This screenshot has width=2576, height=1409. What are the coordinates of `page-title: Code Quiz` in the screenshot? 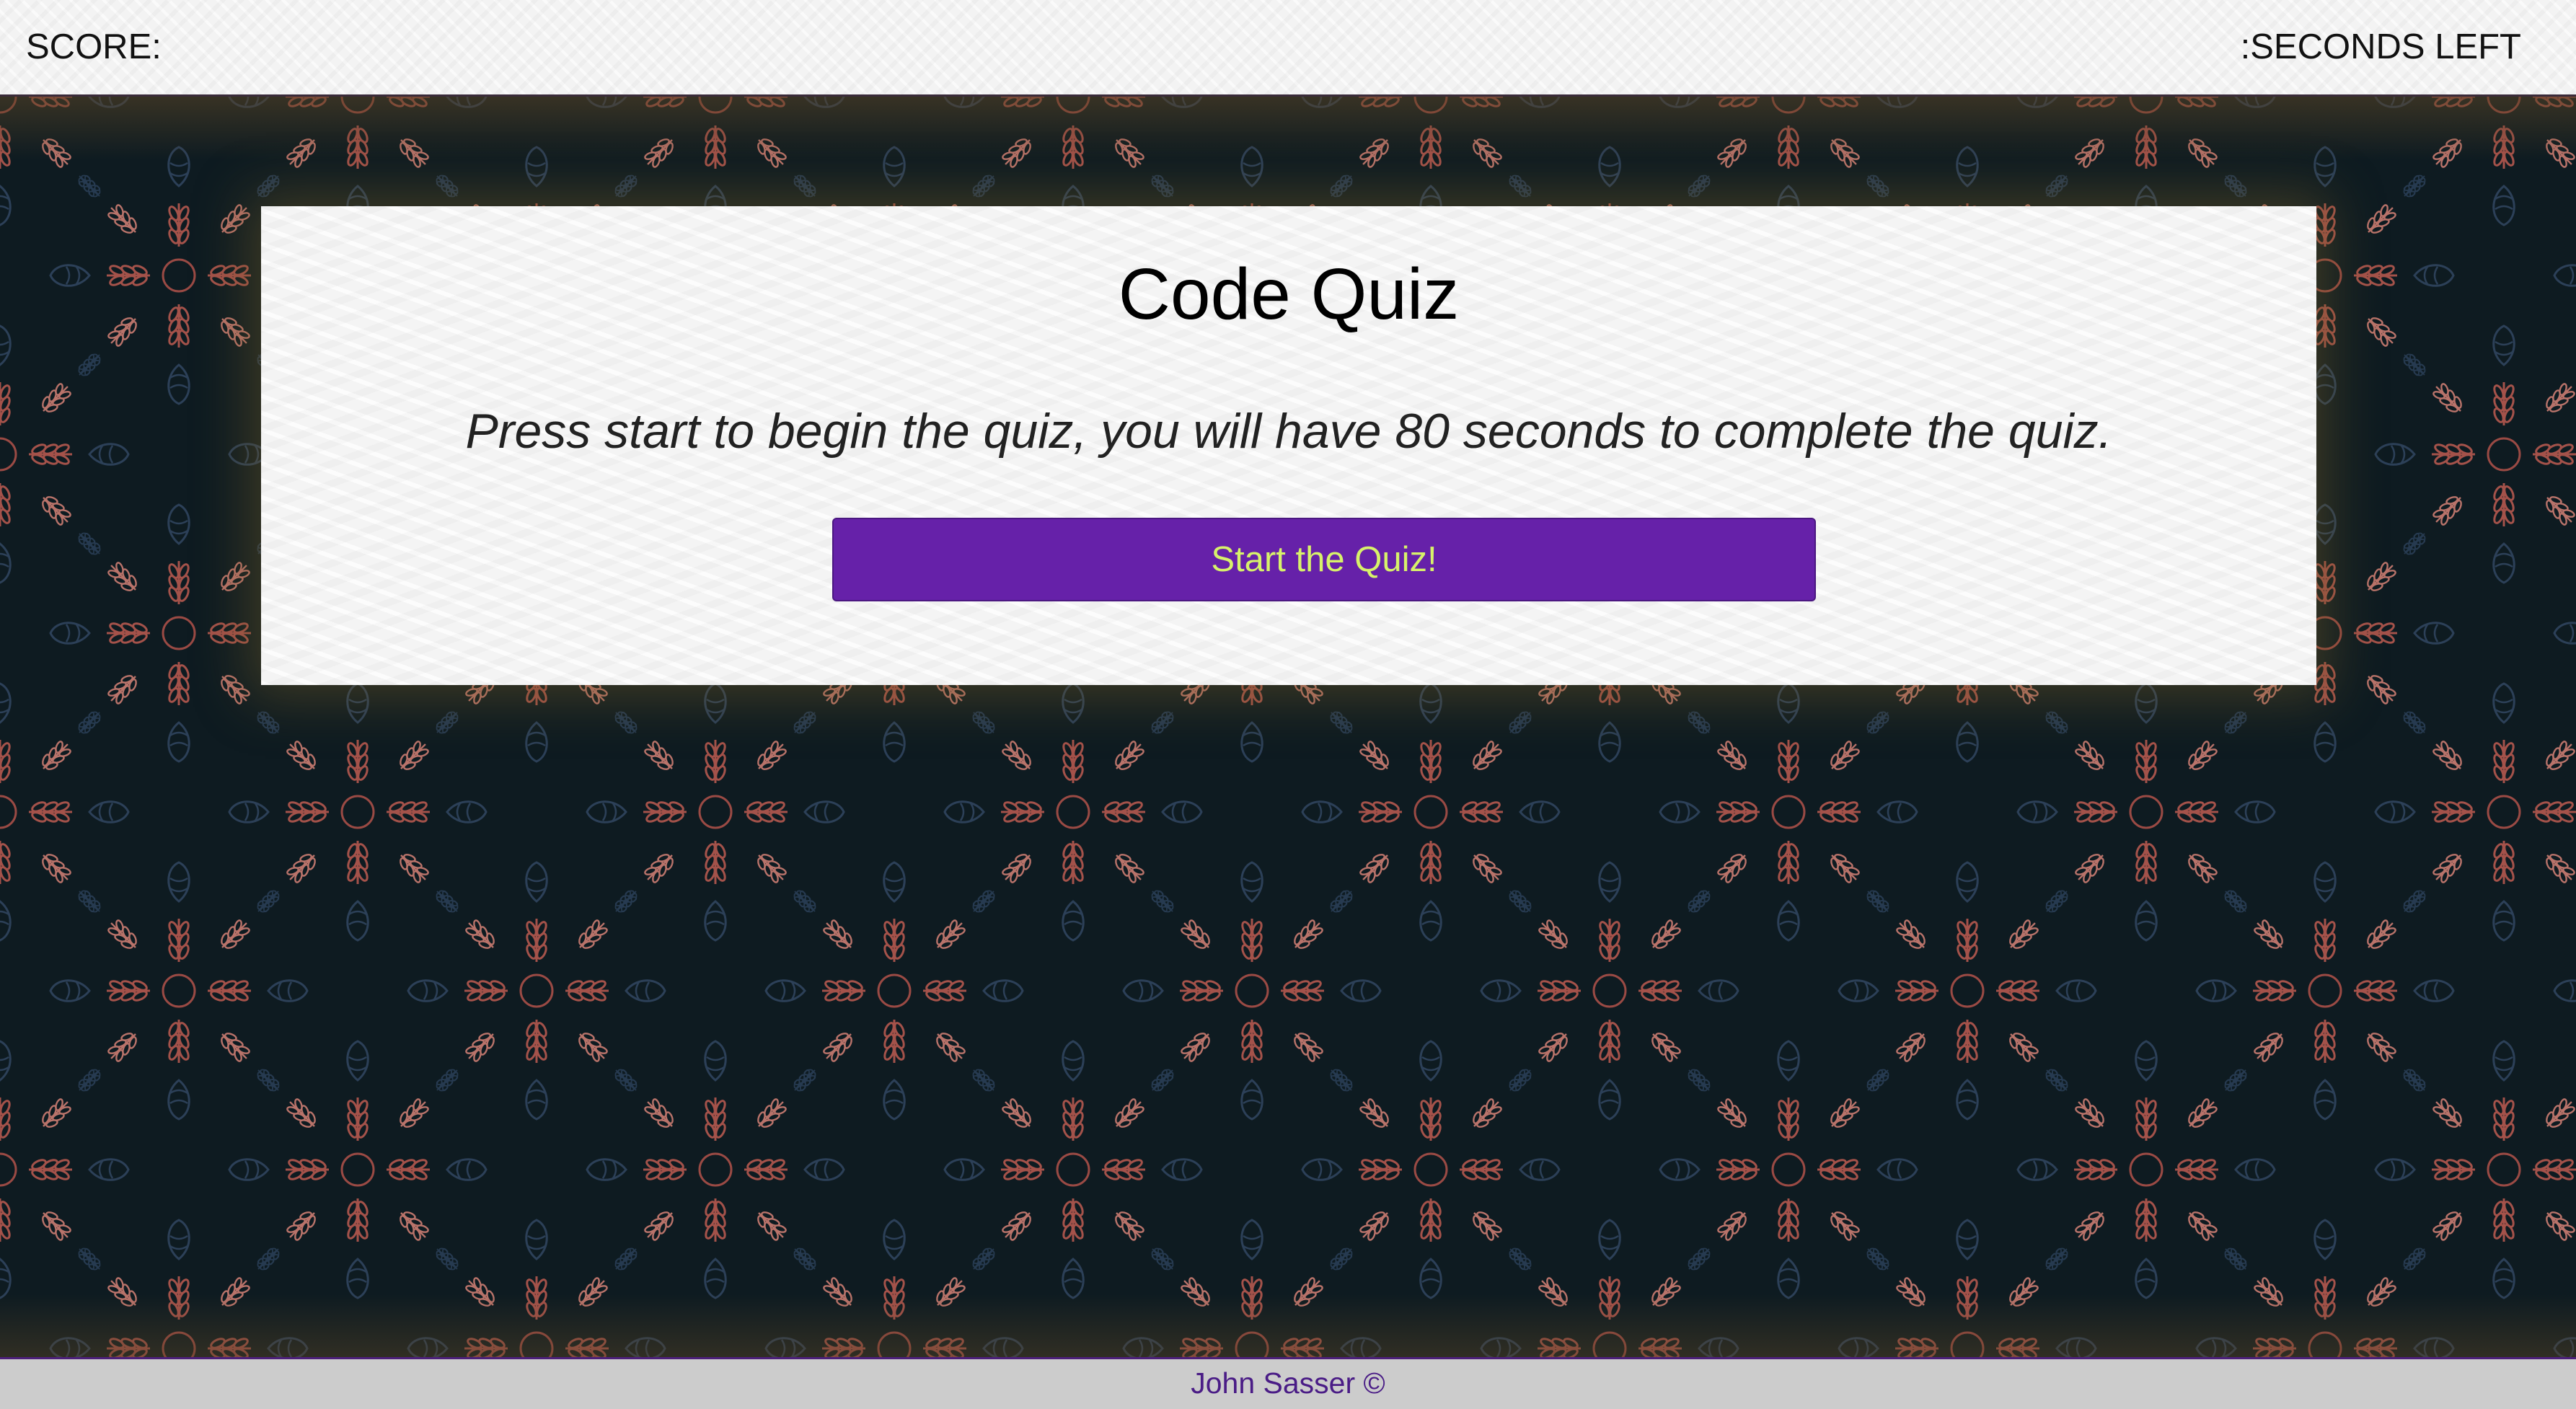 It's located at (1289, 294).